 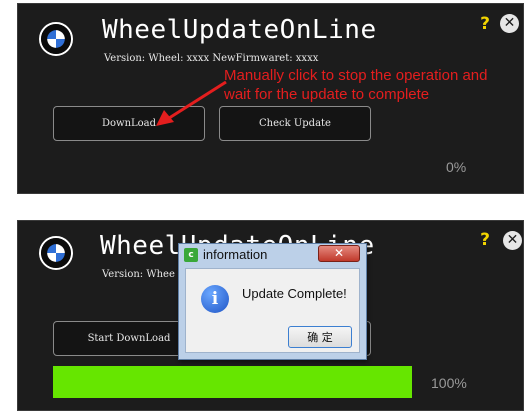 I want to click on information-dialog: c information ✕ i Update Complete! 确 定, so click(x=272, y=301).